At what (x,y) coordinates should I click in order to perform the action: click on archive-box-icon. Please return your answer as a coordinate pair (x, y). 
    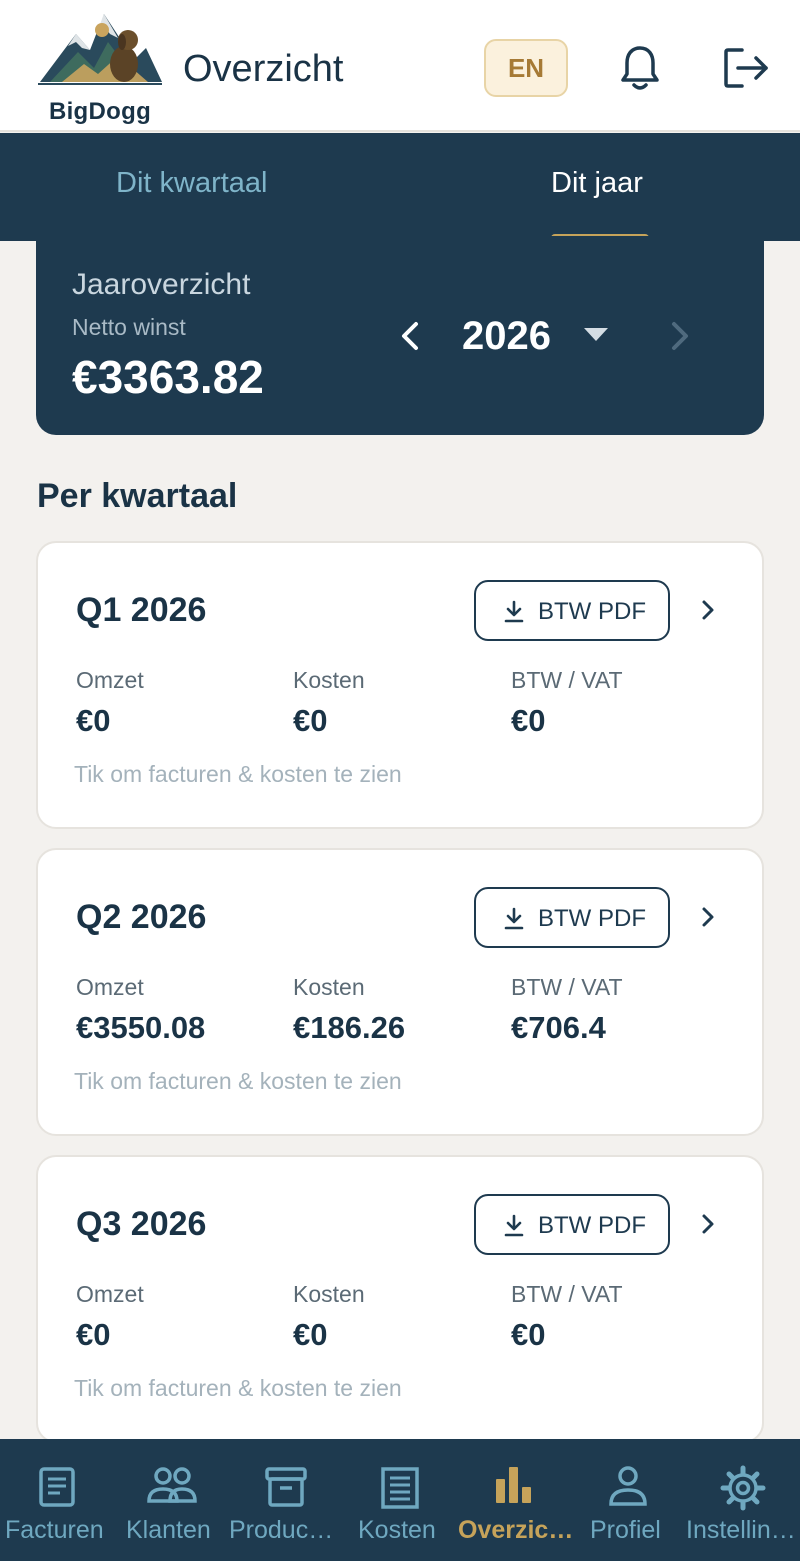
    Looking at the image, I should click on (286, 1487).